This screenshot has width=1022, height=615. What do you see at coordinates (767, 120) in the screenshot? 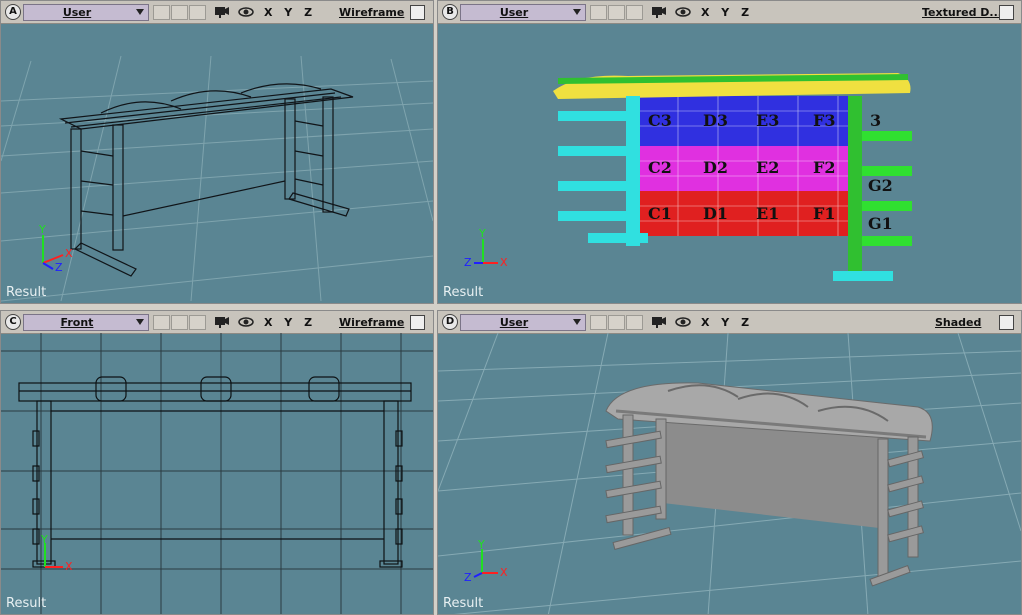
I see `texture-label: E3` at bounding box center [767, 120].